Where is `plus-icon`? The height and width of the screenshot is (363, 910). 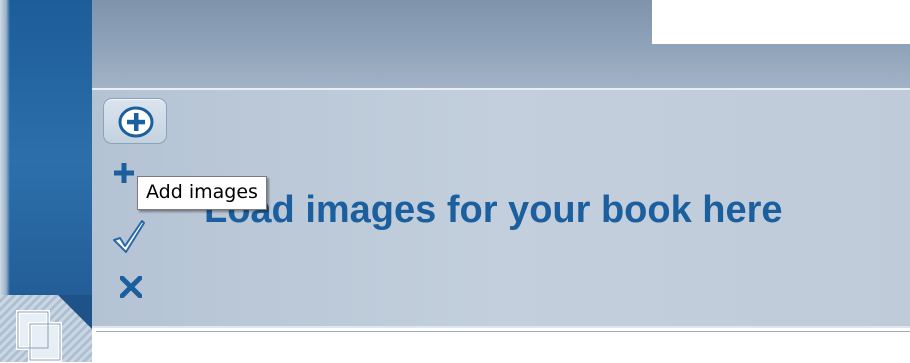
plus-icon is located at coordinates (124, 173).